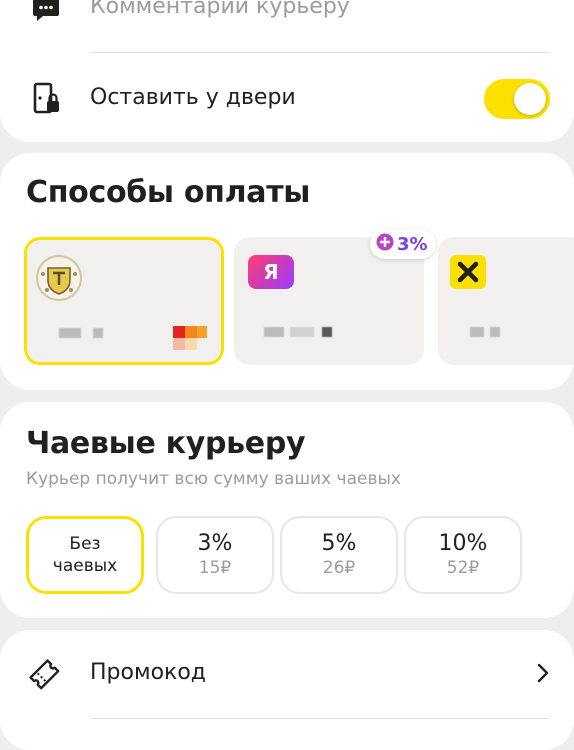 The height and width of the screenshot is (750, 574). What do you see at coordinates (506, 301) in the screenshot?
I see `payment-card-raiffeisen` at bounding box center [506, 301].